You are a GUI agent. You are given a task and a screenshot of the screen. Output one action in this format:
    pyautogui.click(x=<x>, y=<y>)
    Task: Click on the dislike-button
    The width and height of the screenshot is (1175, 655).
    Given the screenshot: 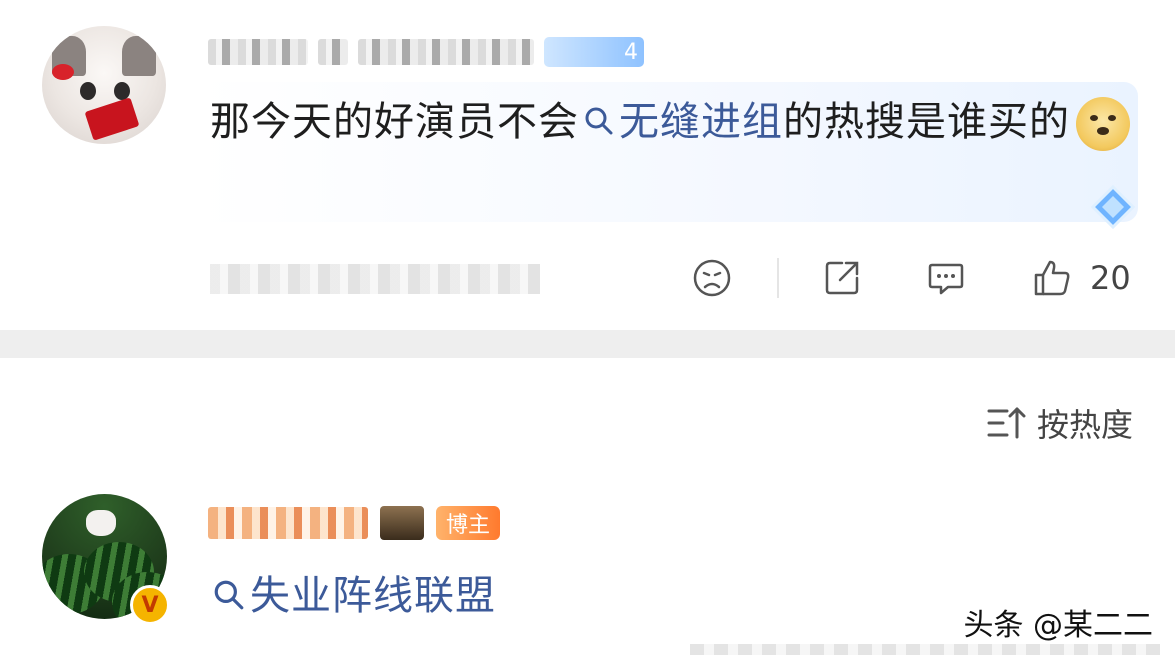 What is the action you would take?
    pyautogui.click(x=712, y=278)
    